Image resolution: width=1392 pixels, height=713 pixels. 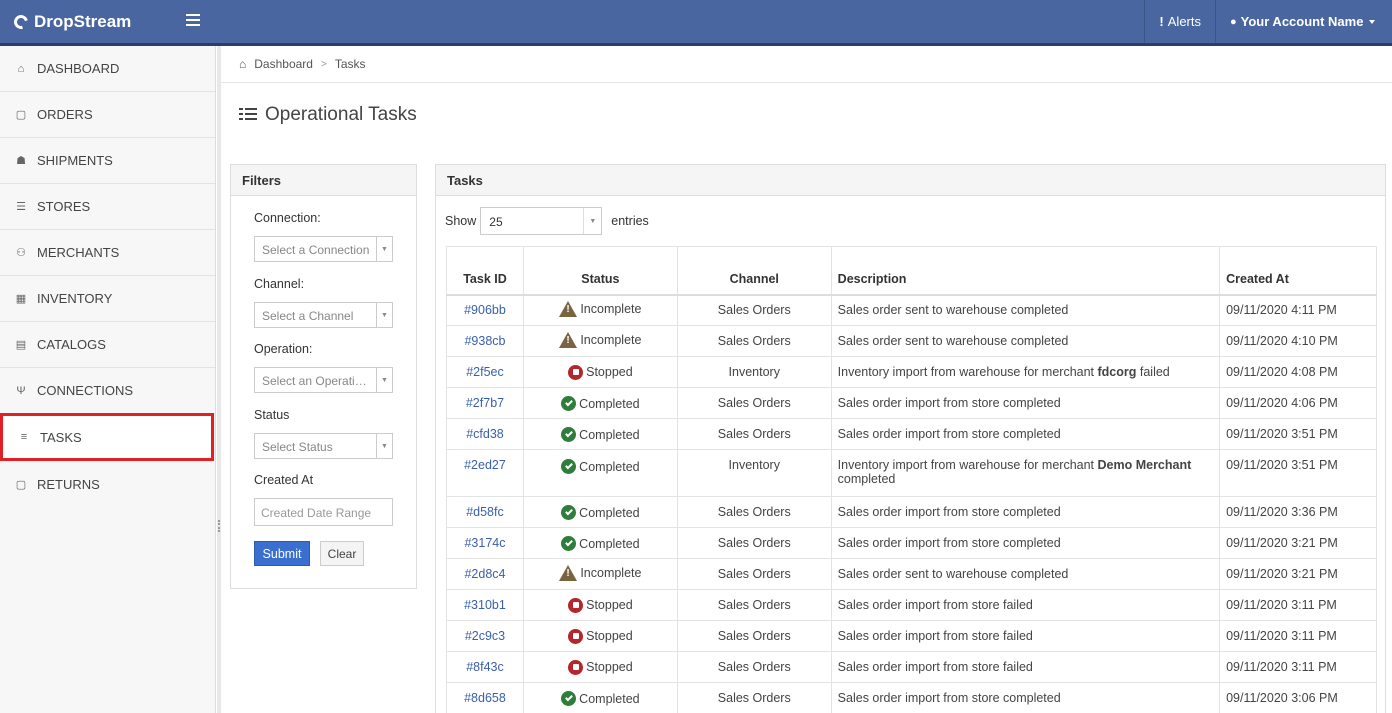 I want to click on description-entity: Demo Merchant, so click(x=1144, y=465).